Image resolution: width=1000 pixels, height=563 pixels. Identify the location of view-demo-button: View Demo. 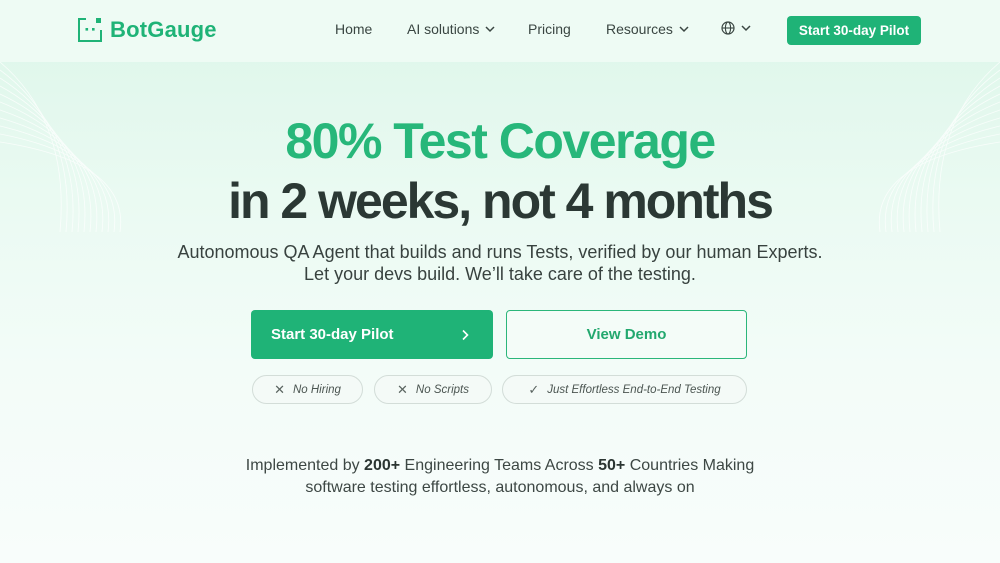
(626, 334).